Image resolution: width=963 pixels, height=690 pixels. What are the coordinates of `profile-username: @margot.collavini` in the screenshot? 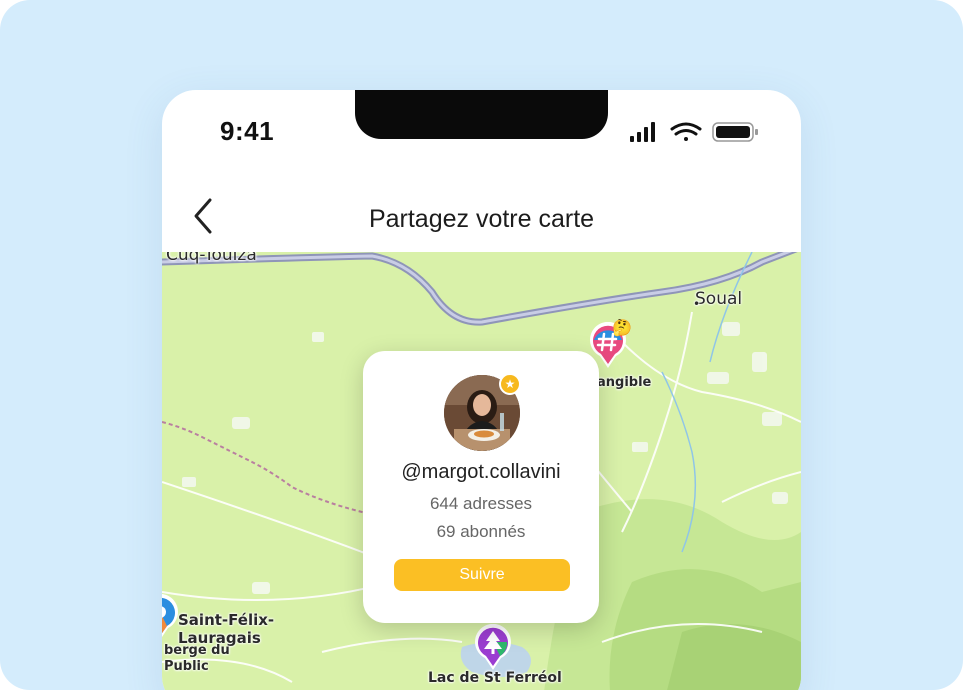 It's located at (481, 472).